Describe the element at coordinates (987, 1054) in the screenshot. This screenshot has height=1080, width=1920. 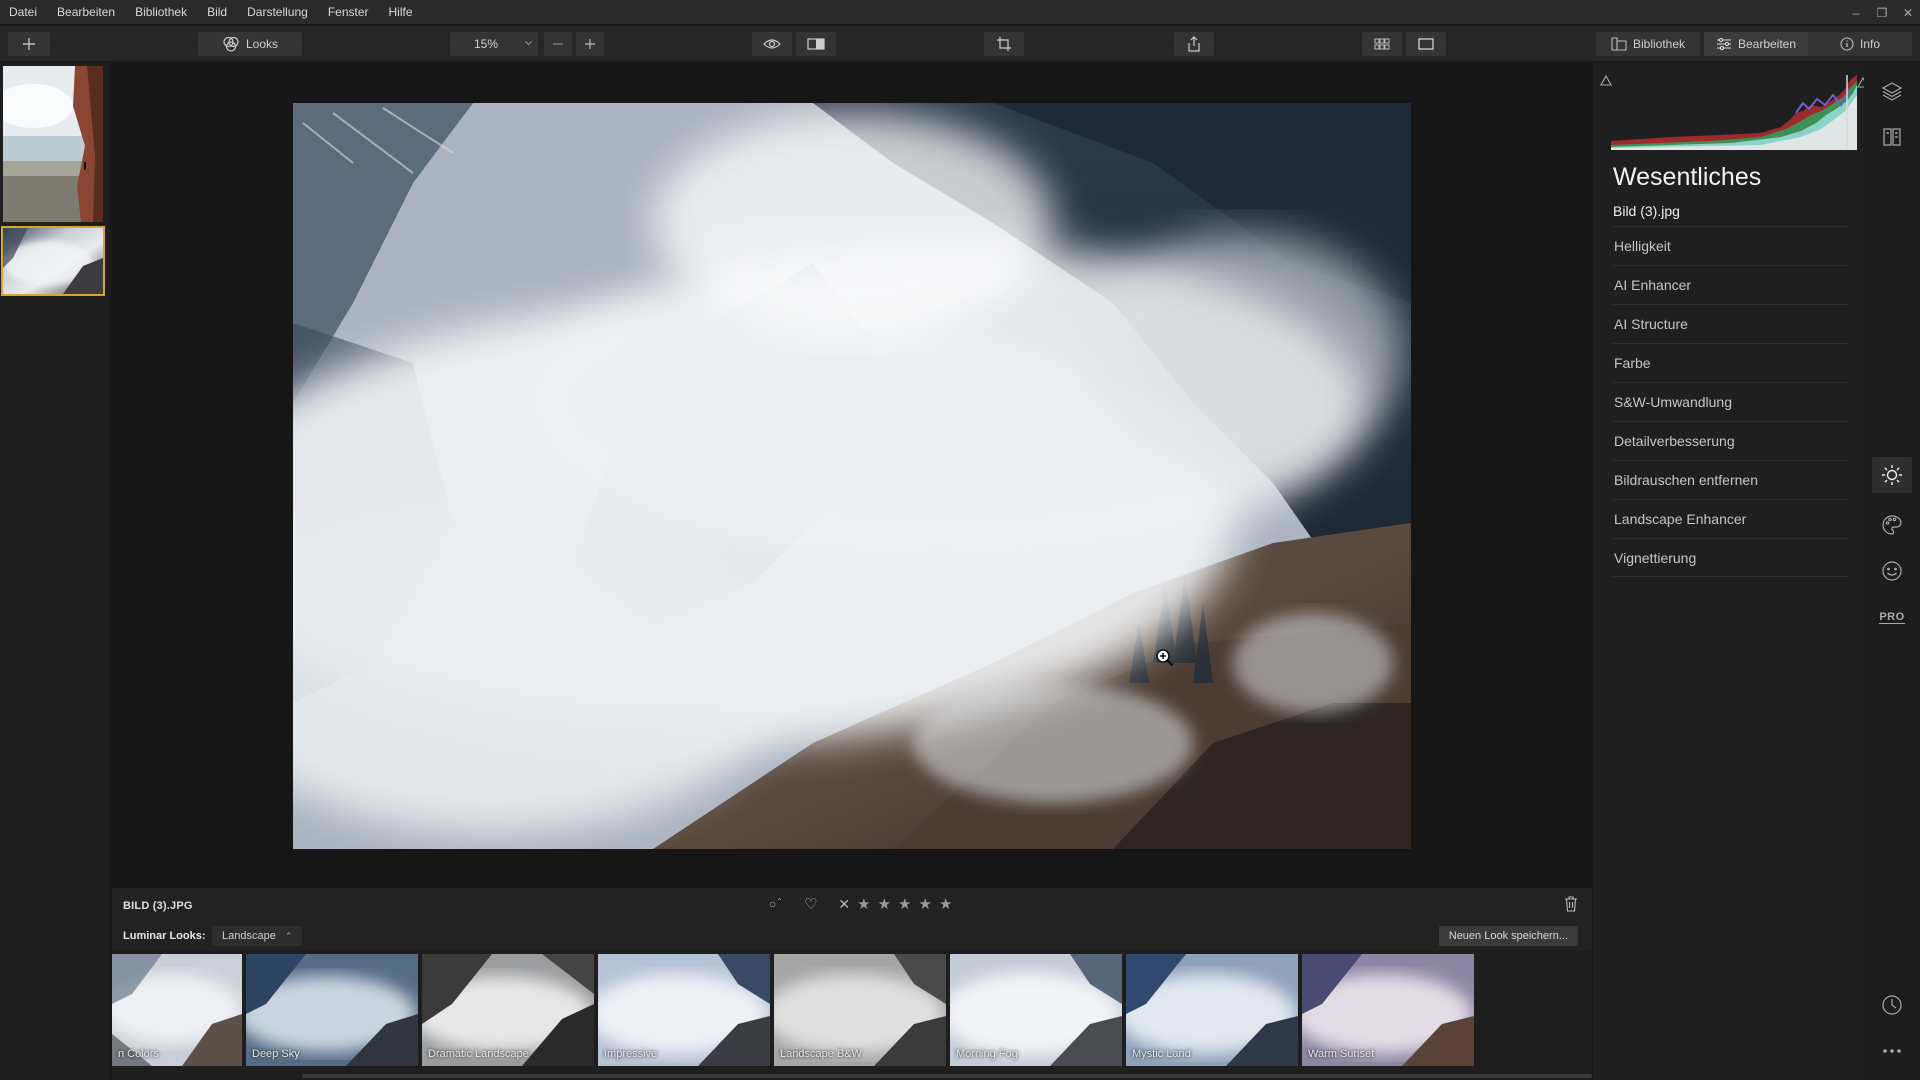
I see `look-item-label: Morning Fog` at that location.